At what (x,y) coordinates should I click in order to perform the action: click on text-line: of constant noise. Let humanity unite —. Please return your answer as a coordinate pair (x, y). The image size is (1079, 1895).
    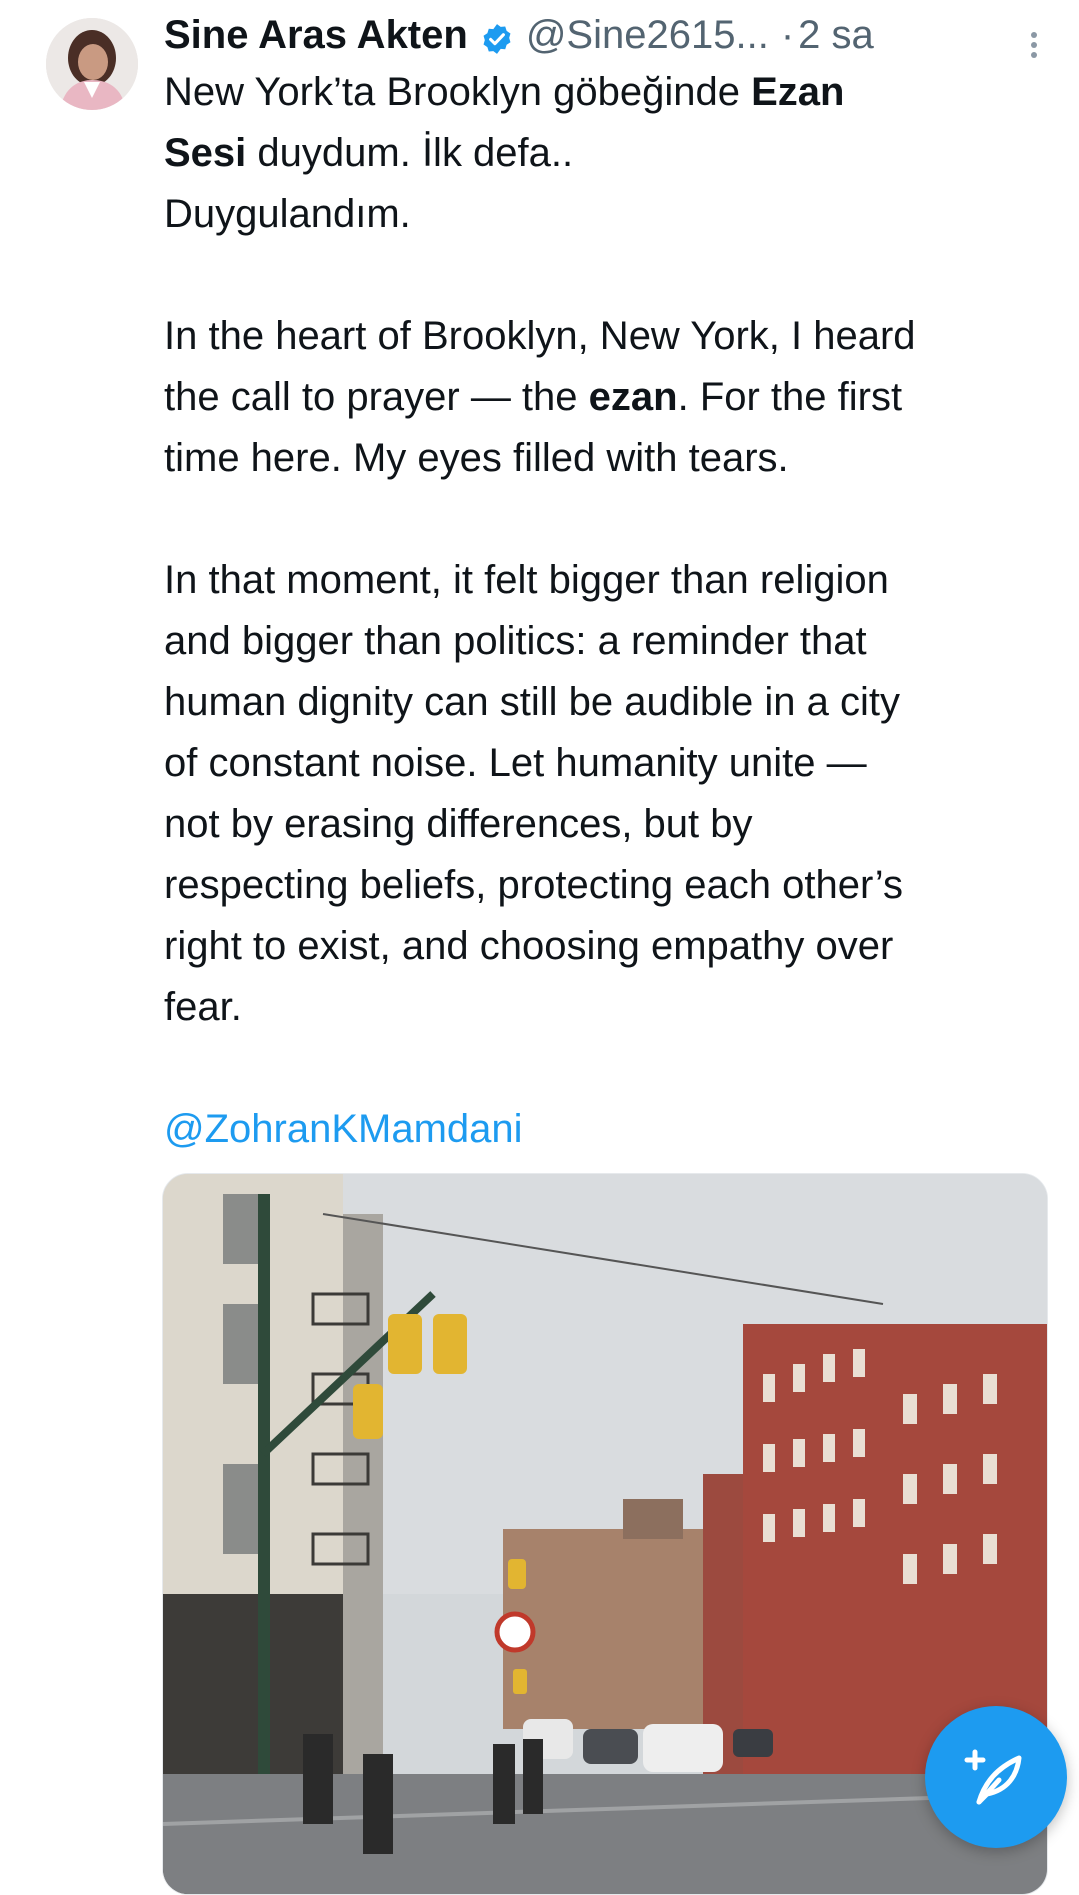
    Looking at the image, I should click on (515, 763).